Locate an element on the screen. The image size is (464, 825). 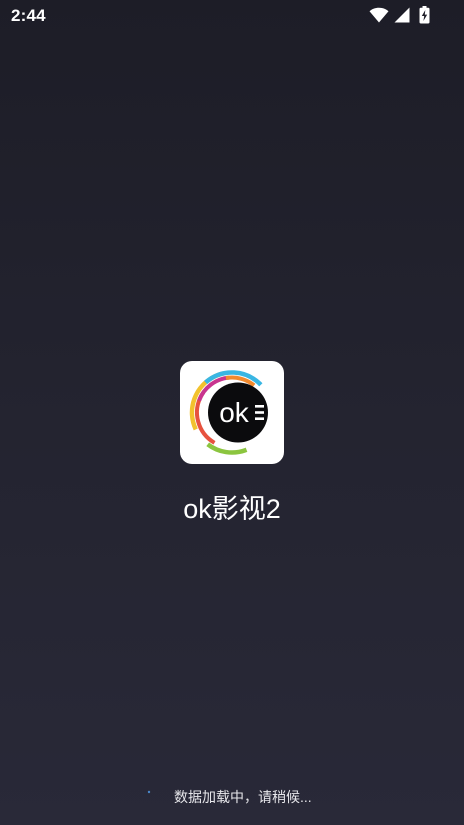
status-time: 2:44 is located at coordinates (28, 15).